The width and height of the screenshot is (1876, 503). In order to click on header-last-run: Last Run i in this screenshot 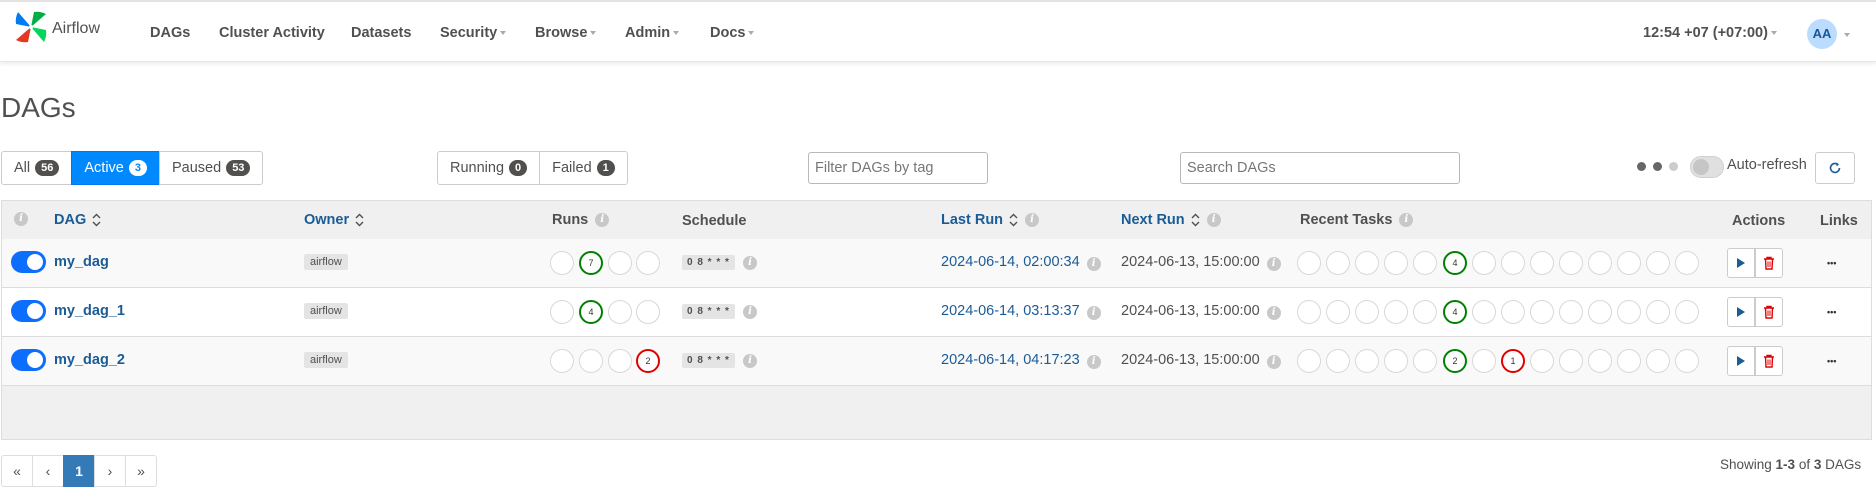, I will do `click(990, 220)`.